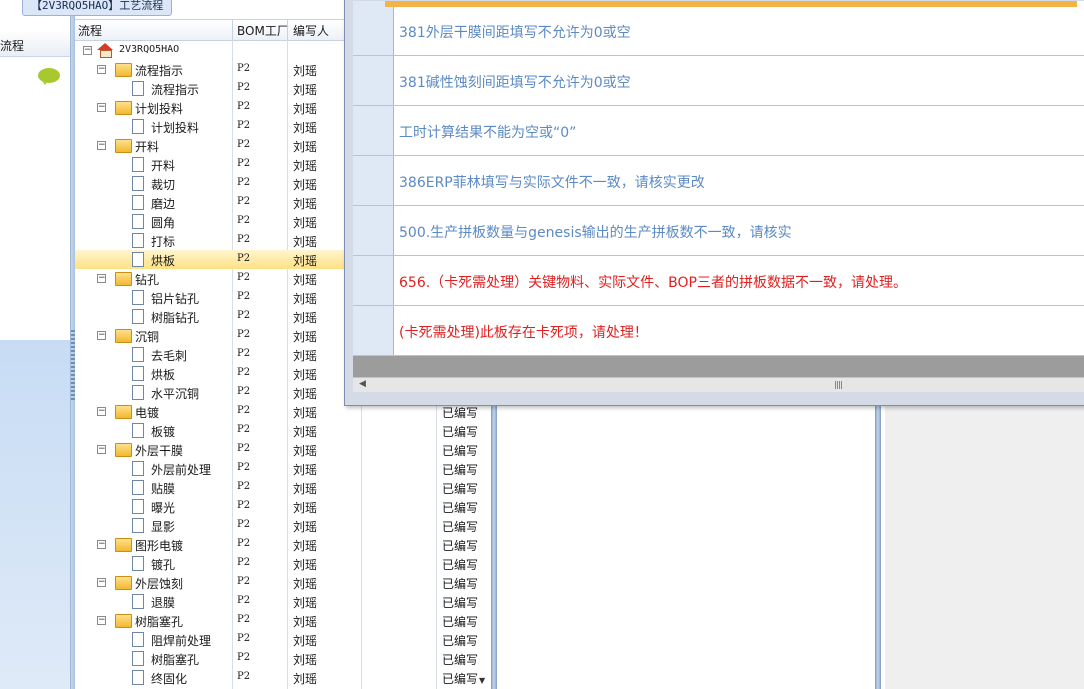  I want to click on error-row: (卡死需处理)此板存在卡死项，请处理！, so click(718, 331).